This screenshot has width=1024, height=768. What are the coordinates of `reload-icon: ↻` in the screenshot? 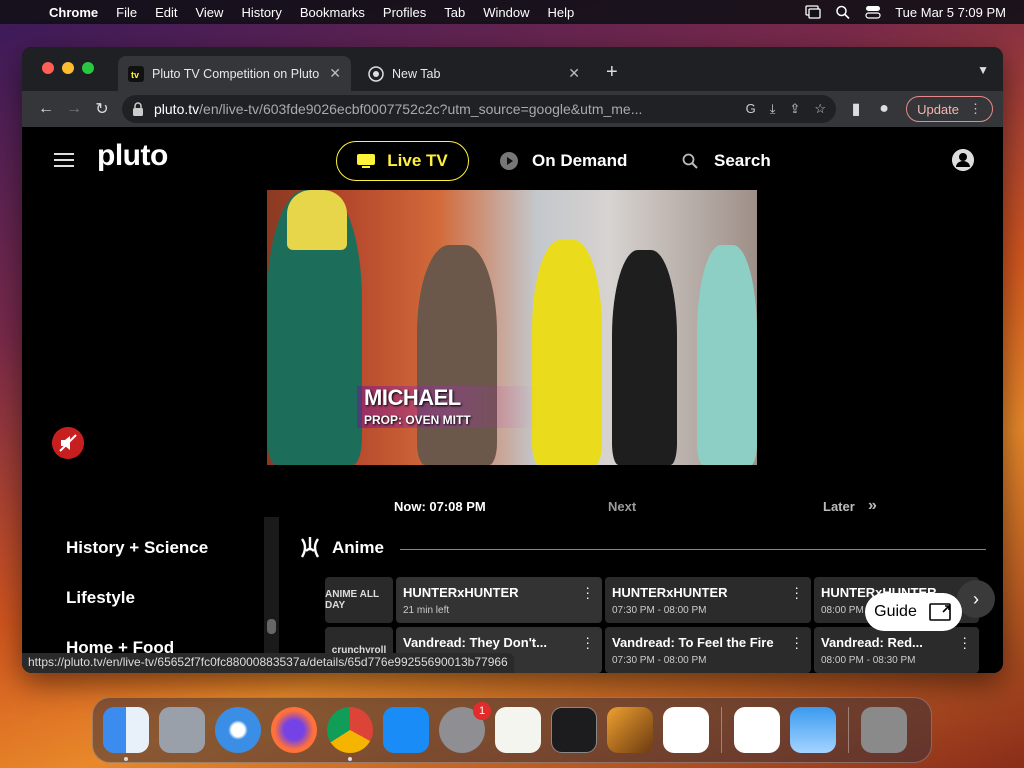 It's located at (102, 109).